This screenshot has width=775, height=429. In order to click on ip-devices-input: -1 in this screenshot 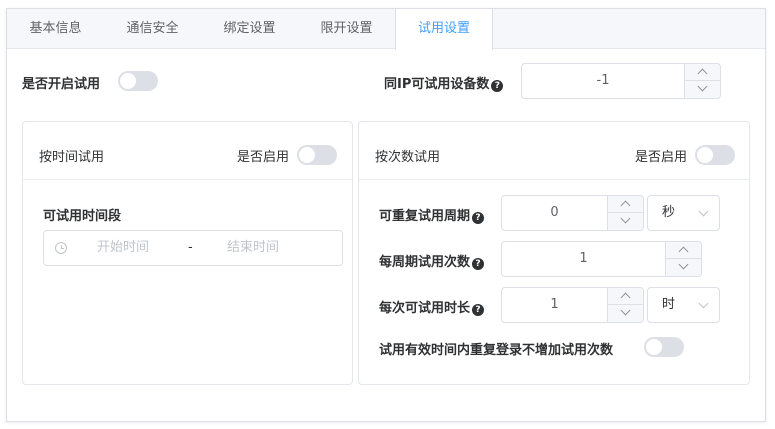, I will do `click(621, 81)`.